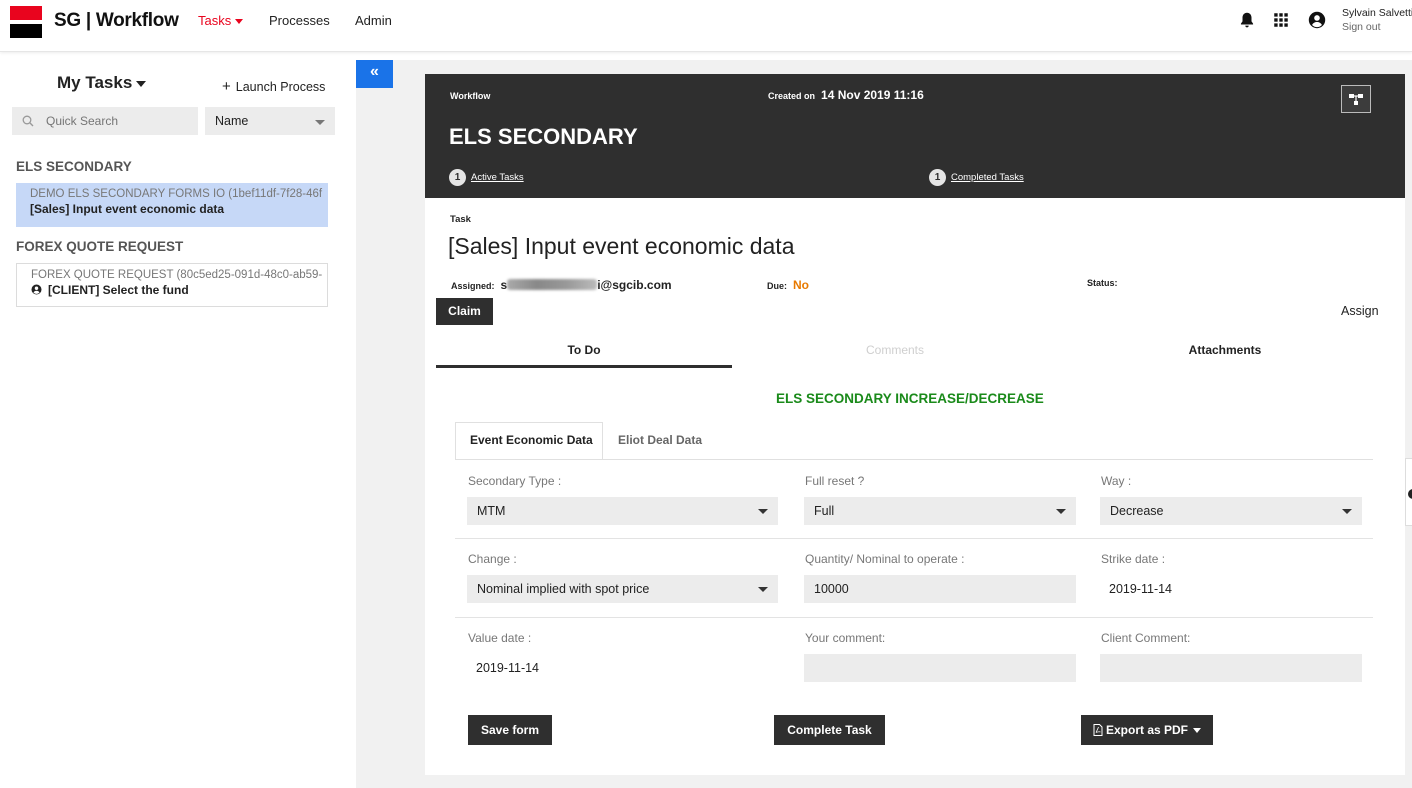 This screenshot has width=1412, height=788. I want to click on way-label: Way :, so click(1116, 481).